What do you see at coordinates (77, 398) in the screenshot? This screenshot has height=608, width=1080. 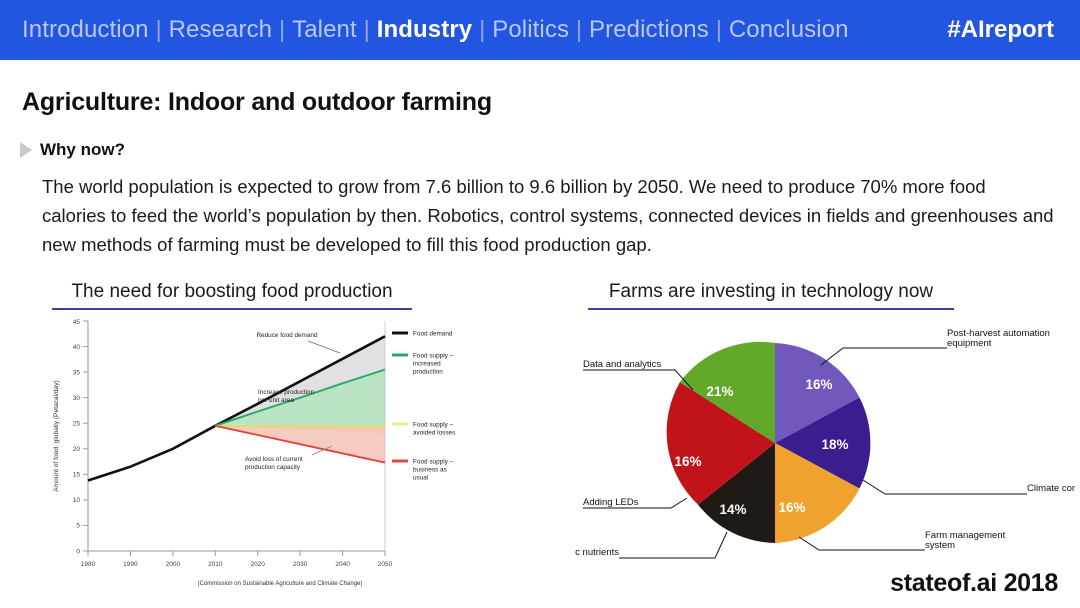 I see `svg-text: 30` at bounding box center [77, 398].